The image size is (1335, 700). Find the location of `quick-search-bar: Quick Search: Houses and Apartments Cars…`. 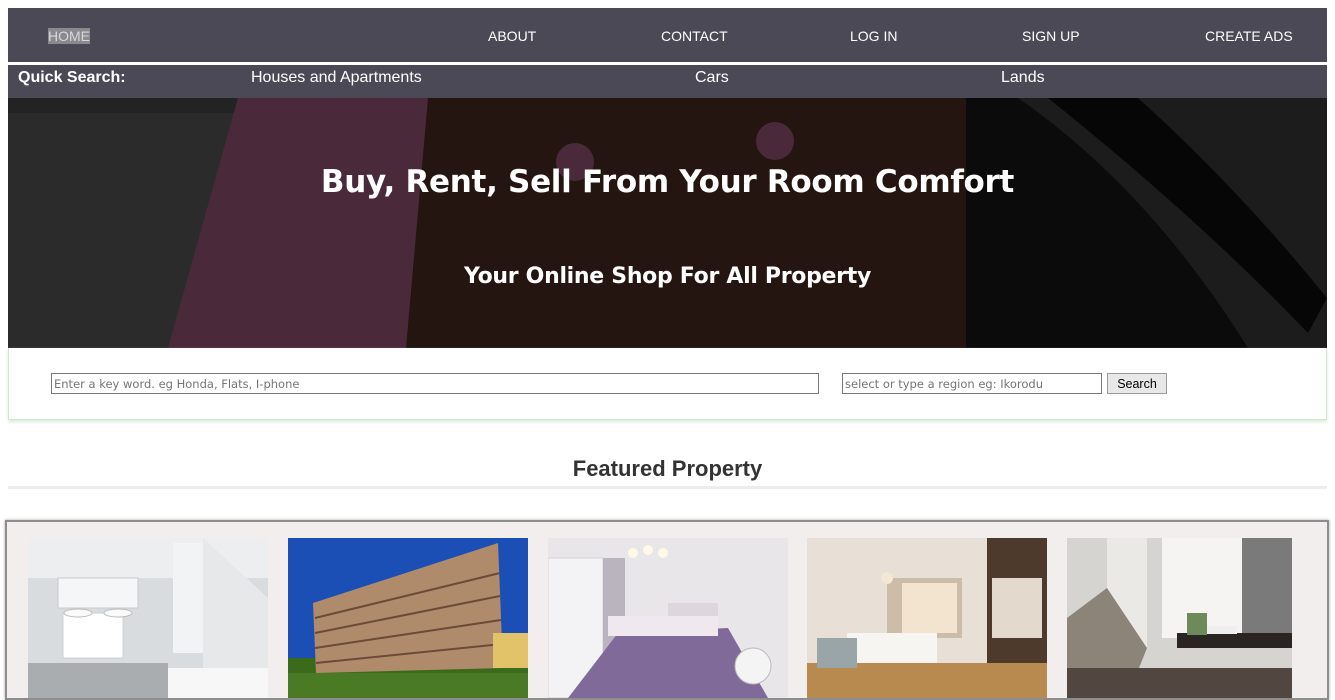

quick-search-bar: Quick Search: Houses and Apartments Cars… is located at coordinates (667, 81).